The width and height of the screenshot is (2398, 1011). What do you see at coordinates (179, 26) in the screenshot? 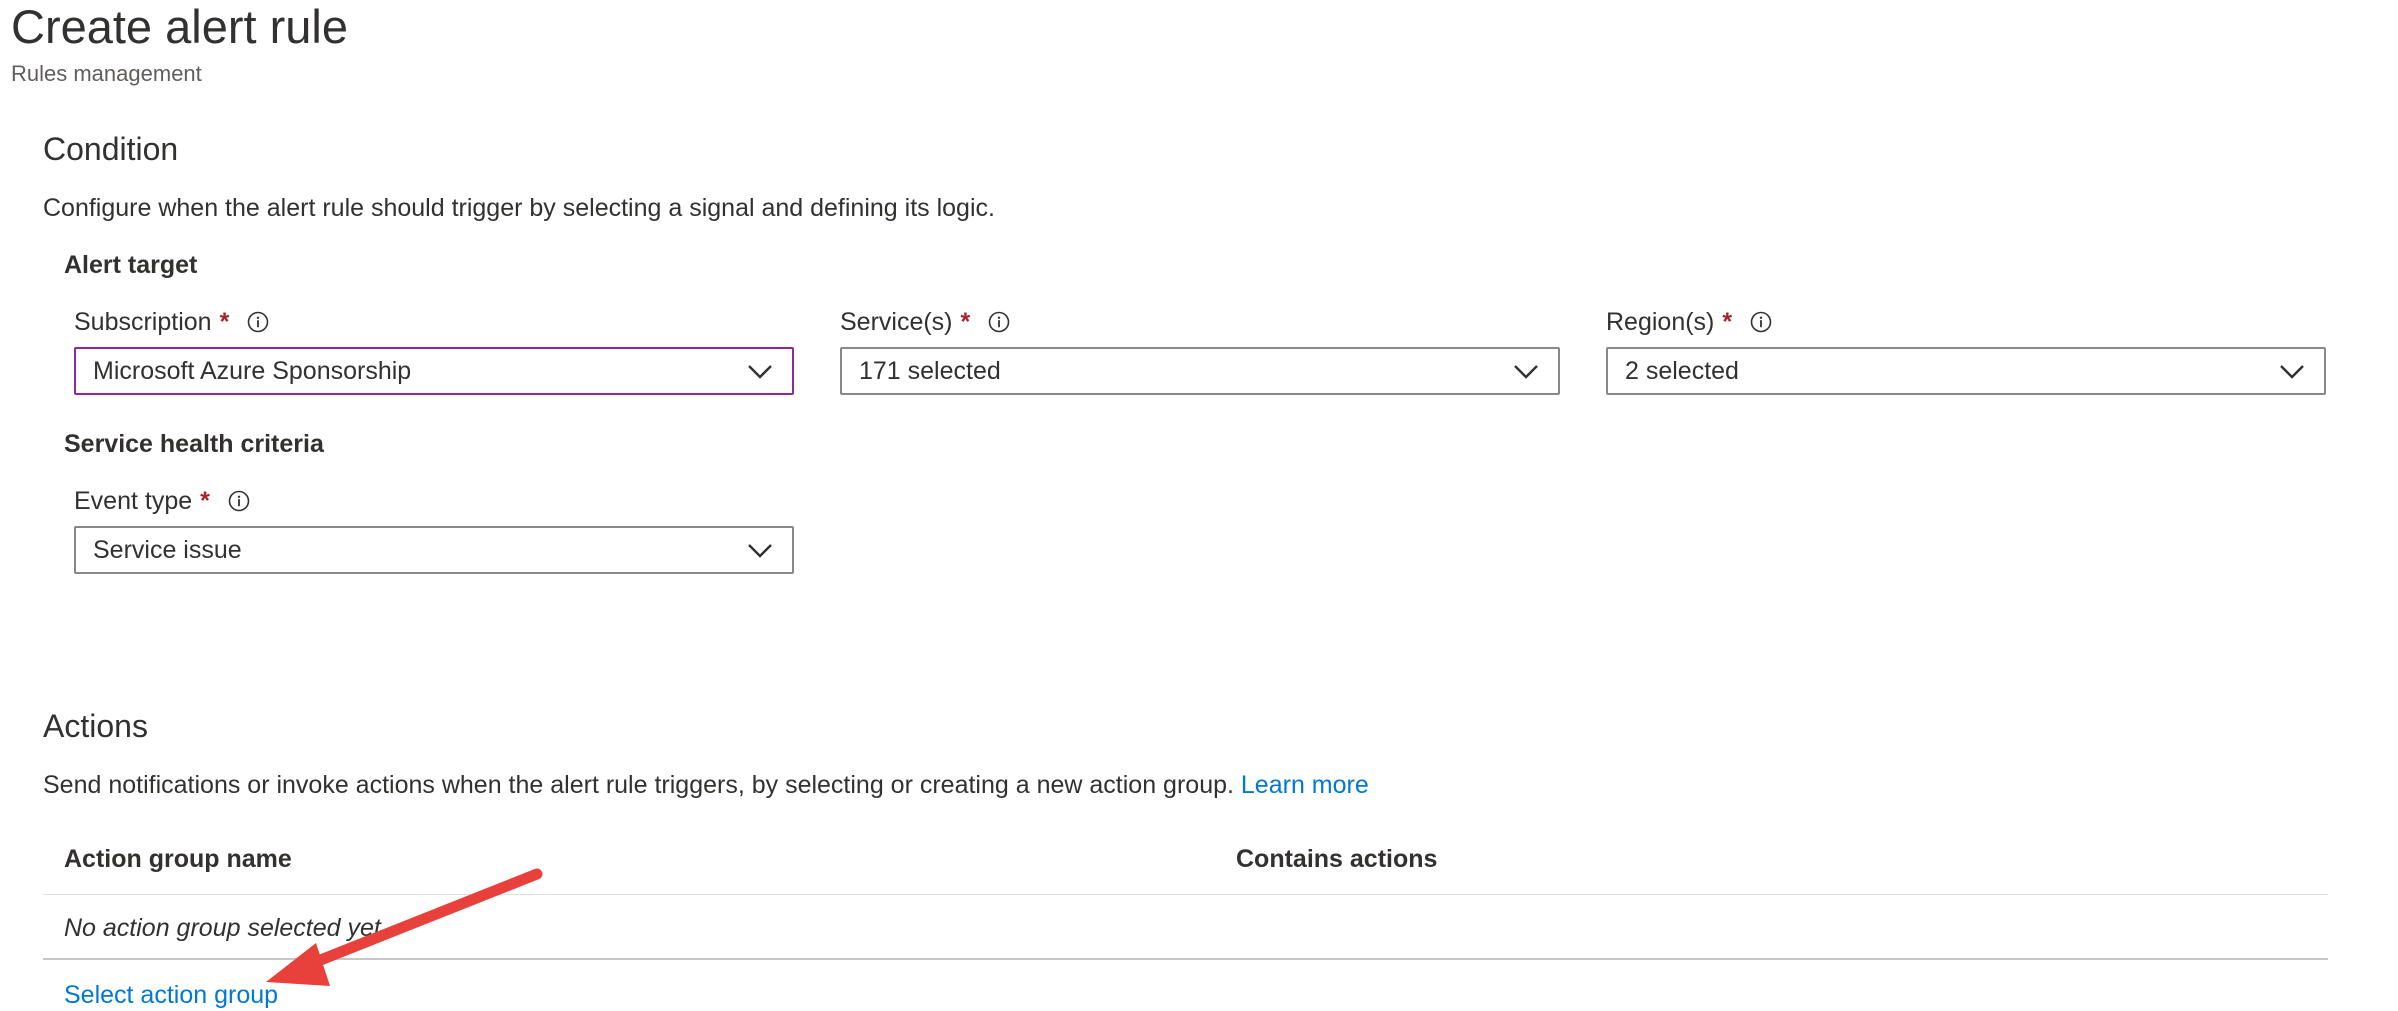
I see `page-title: Create alert rule` at bounding box center [179, 26].